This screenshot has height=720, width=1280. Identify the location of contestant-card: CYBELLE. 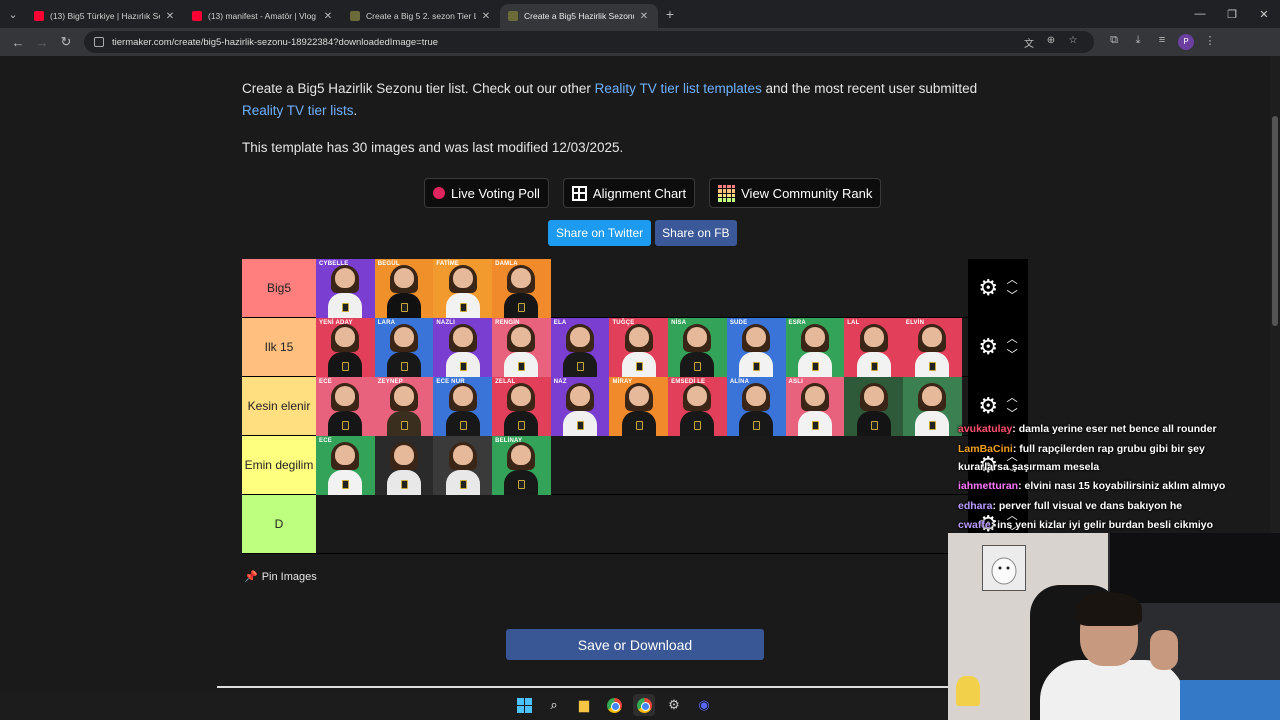
(345, 288).